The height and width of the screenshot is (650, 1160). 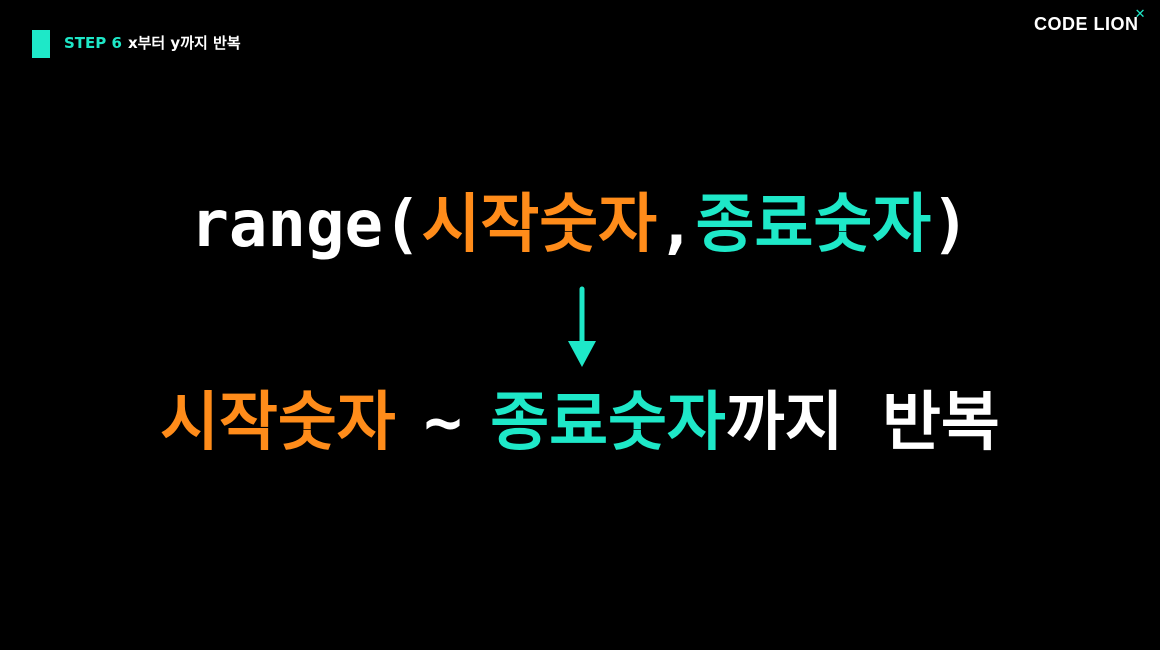 I want to click on range-end-param: 종료숫자, so click(x=813, y=225).